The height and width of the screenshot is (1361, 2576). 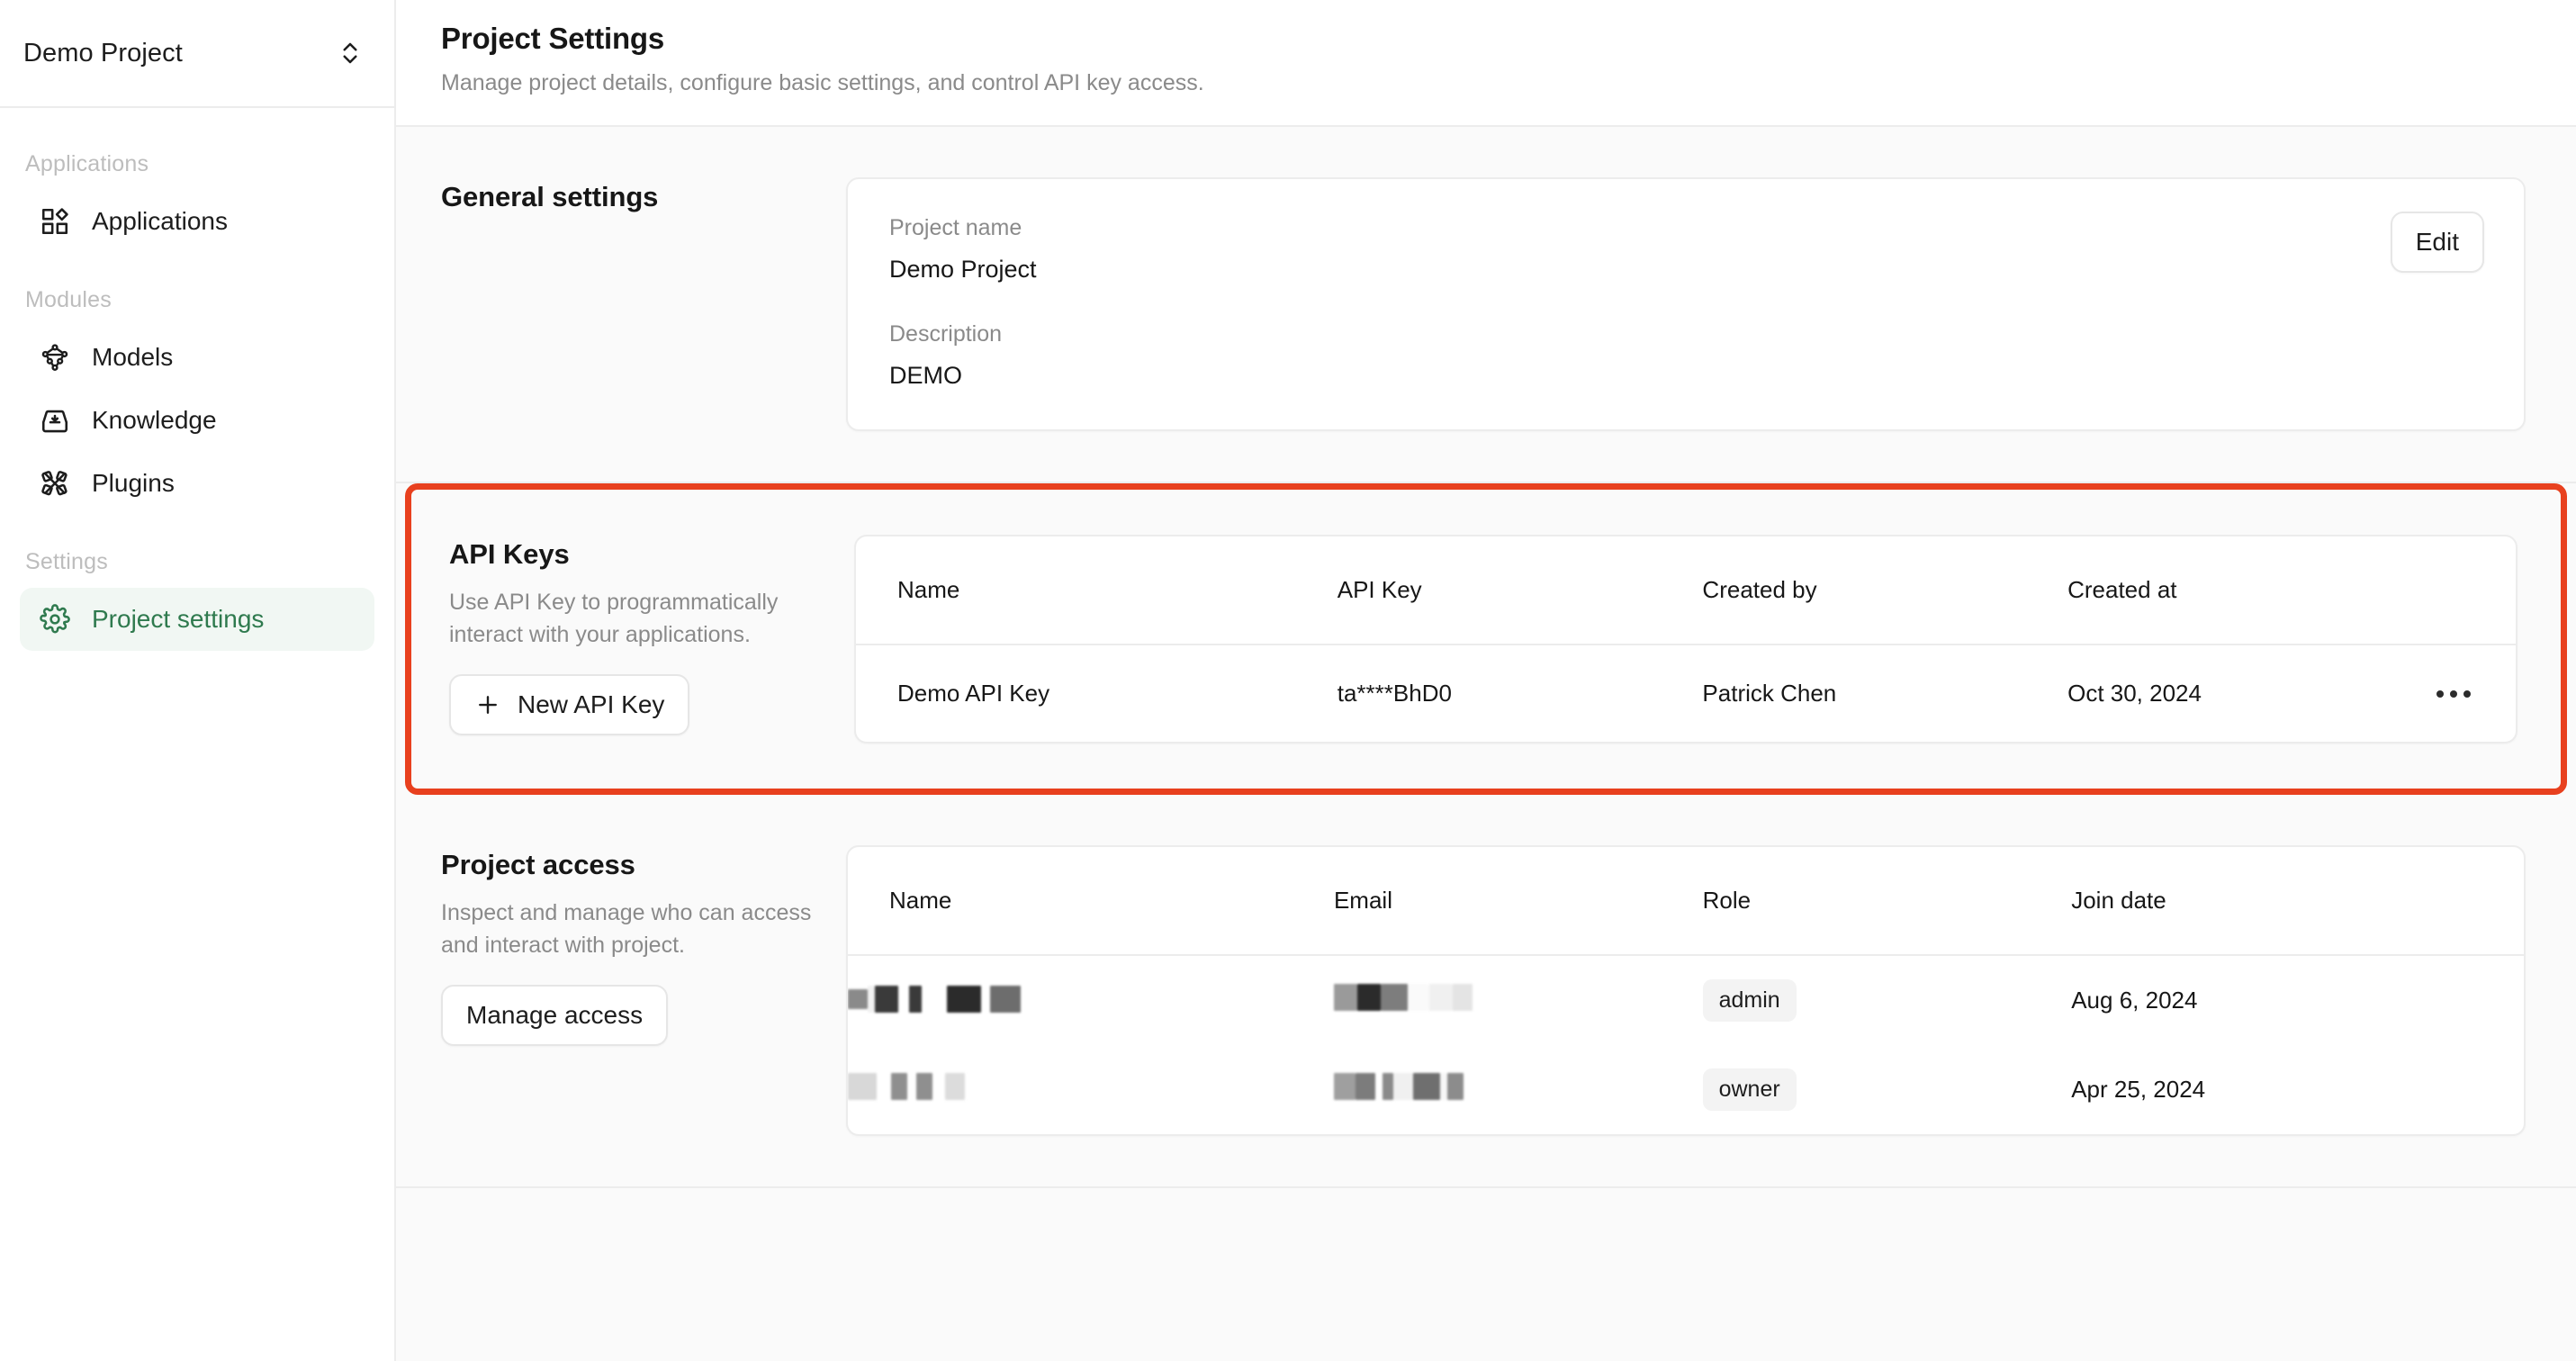 I want to click on field-label: Project name, so click(x=955, y=227).